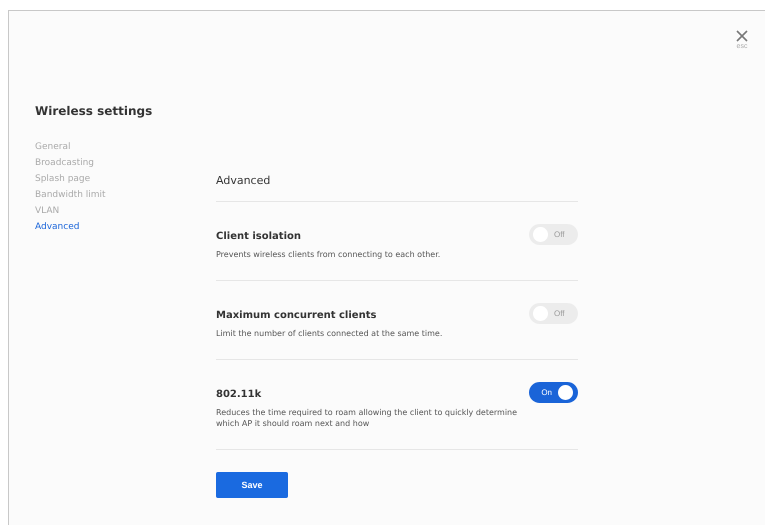 This screenshot has height=525, width=765. Describe the element at coordinates (553, 392) in the screenshot. I see `toggle-switch: On` at that location.